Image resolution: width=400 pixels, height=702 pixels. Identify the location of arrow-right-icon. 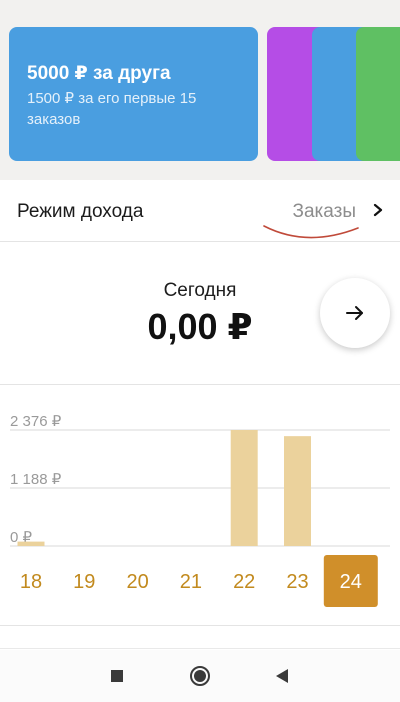
(354, 313).